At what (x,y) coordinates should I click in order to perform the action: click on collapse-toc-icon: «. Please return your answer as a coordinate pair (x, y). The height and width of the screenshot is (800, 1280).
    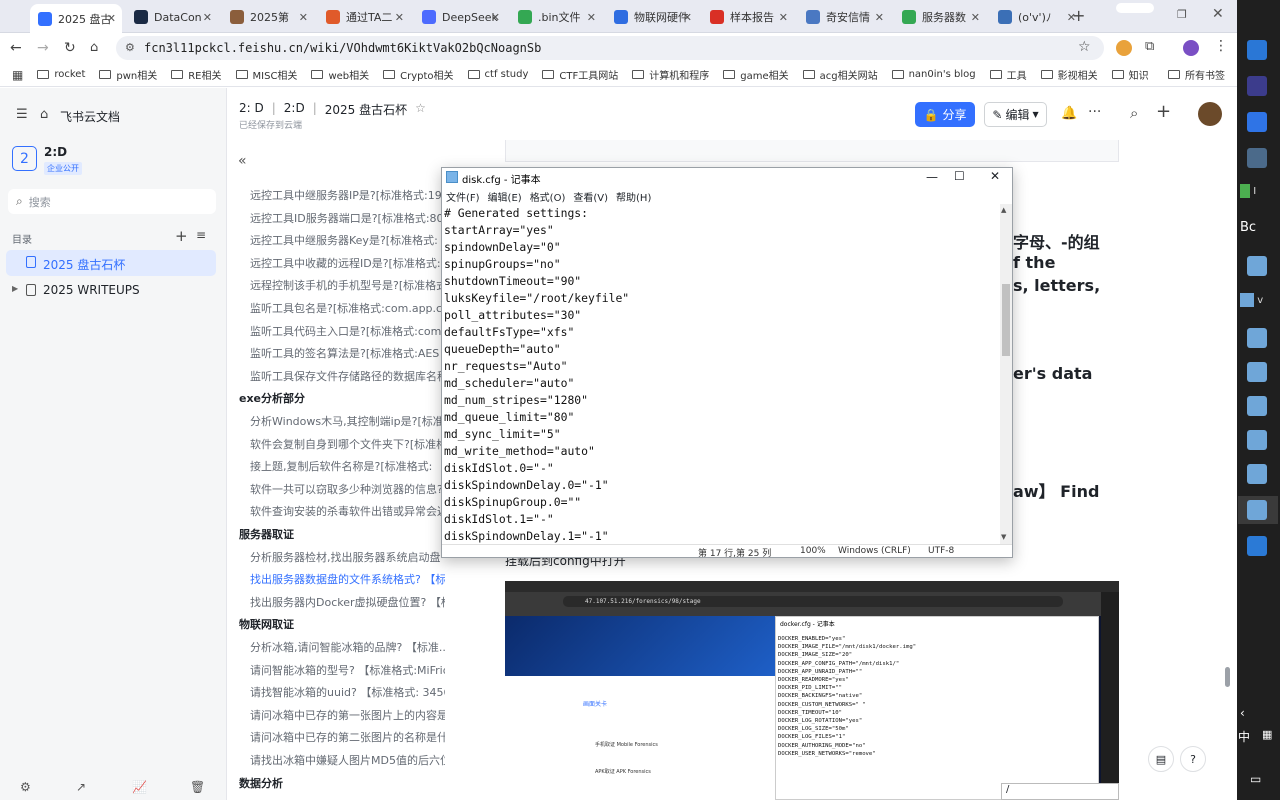
    Looking at the image, I should click on (242, 161).